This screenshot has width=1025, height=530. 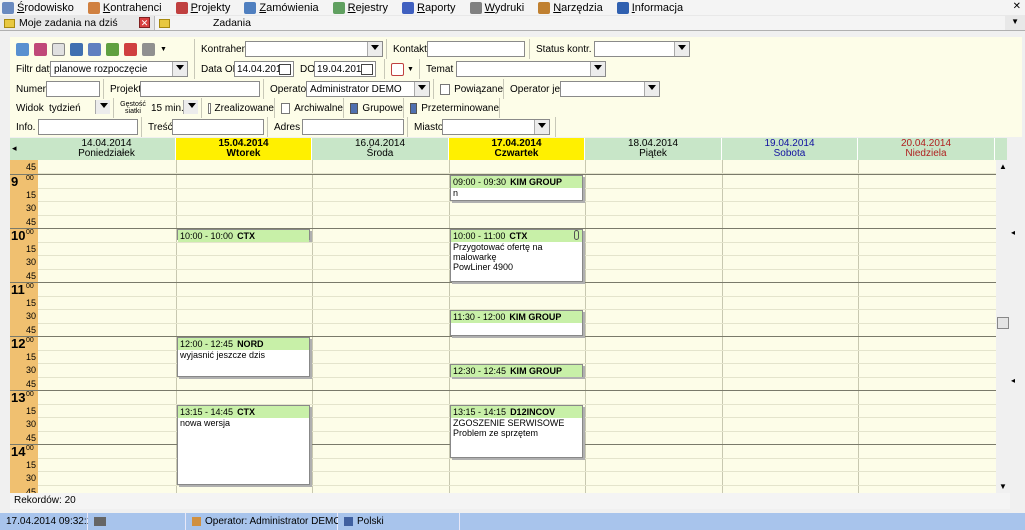 I want to click on menu-print: Wydruki, so click(x=496, y=7).